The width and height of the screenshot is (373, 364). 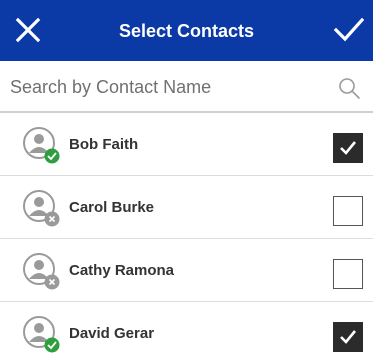 I want to click on page-title: Select Contacts, so click(x=186, y=31).